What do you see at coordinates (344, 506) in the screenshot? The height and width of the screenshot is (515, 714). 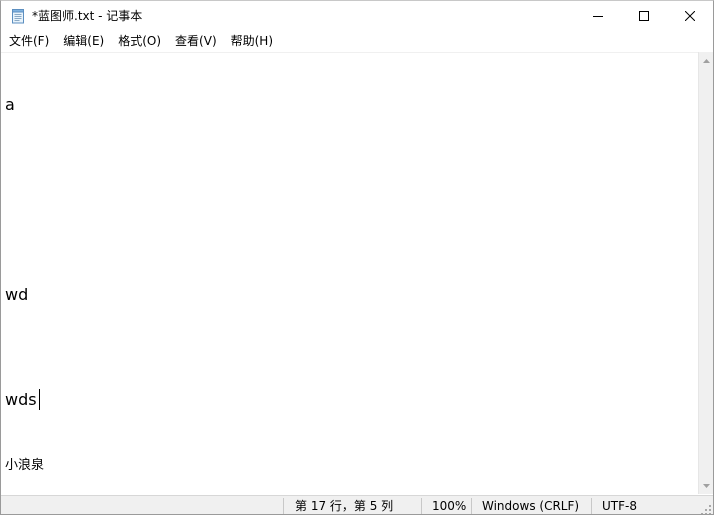 I see `status-cursor-position: 第 17 行，第 5 列` at bounding box center [344, 506].